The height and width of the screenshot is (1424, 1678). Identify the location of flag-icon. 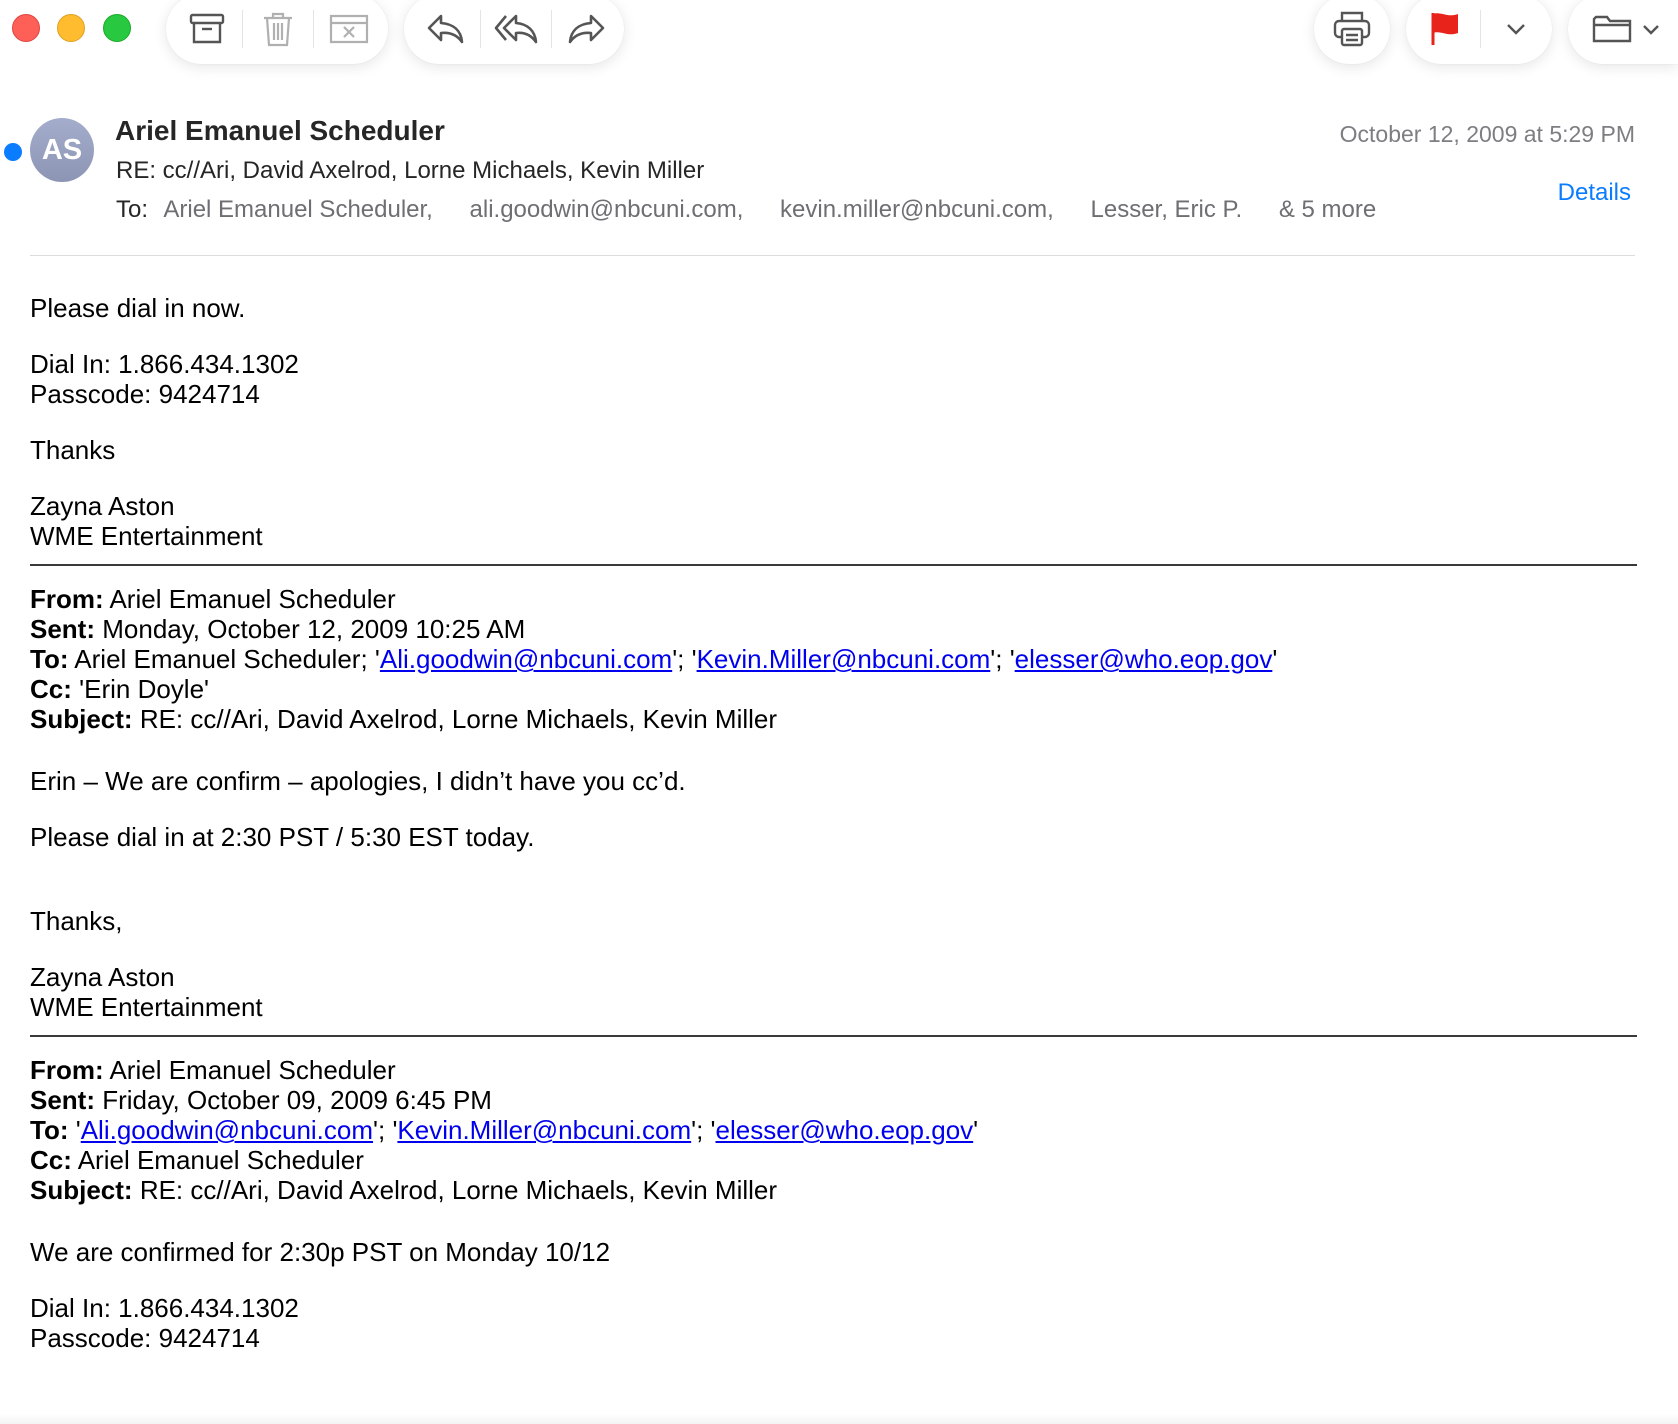
(1444, 29).